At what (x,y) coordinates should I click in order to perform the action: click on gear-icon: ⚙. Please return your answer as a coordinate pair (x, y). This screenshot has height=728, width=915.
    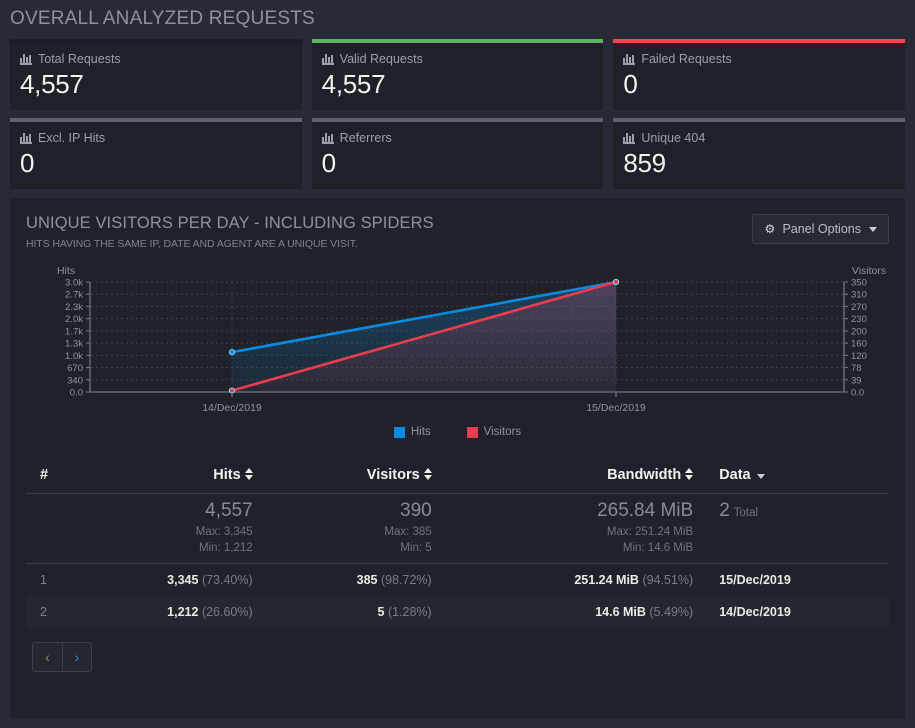
    Looking at the image, I should click on (770, 229).